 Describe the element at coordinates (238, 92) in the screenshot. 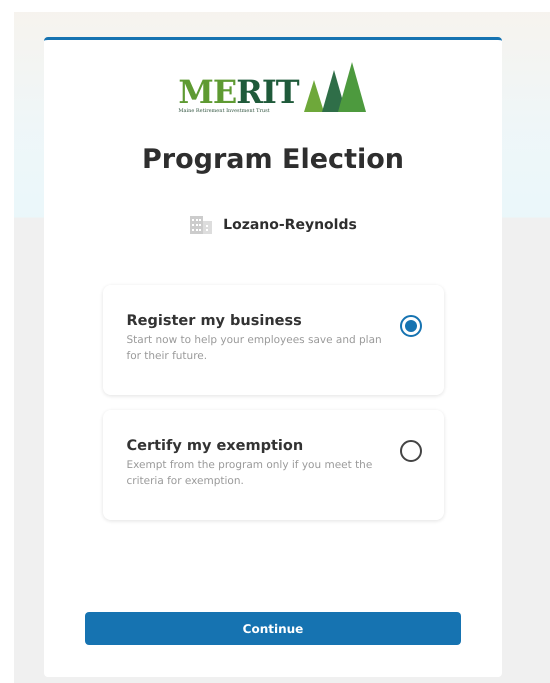

I see `logo-wordmark: MERIT` at that location.